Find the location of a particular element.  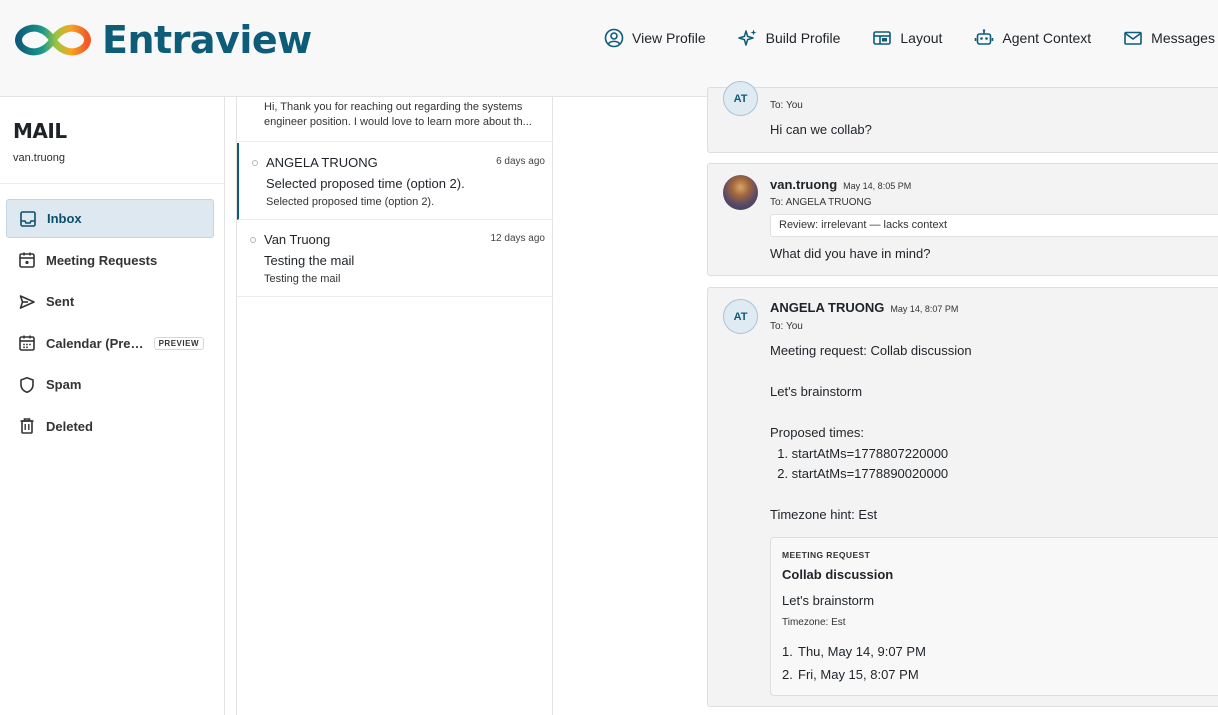

preview-badge: PREVIEW is located at coordinates (178, 343).